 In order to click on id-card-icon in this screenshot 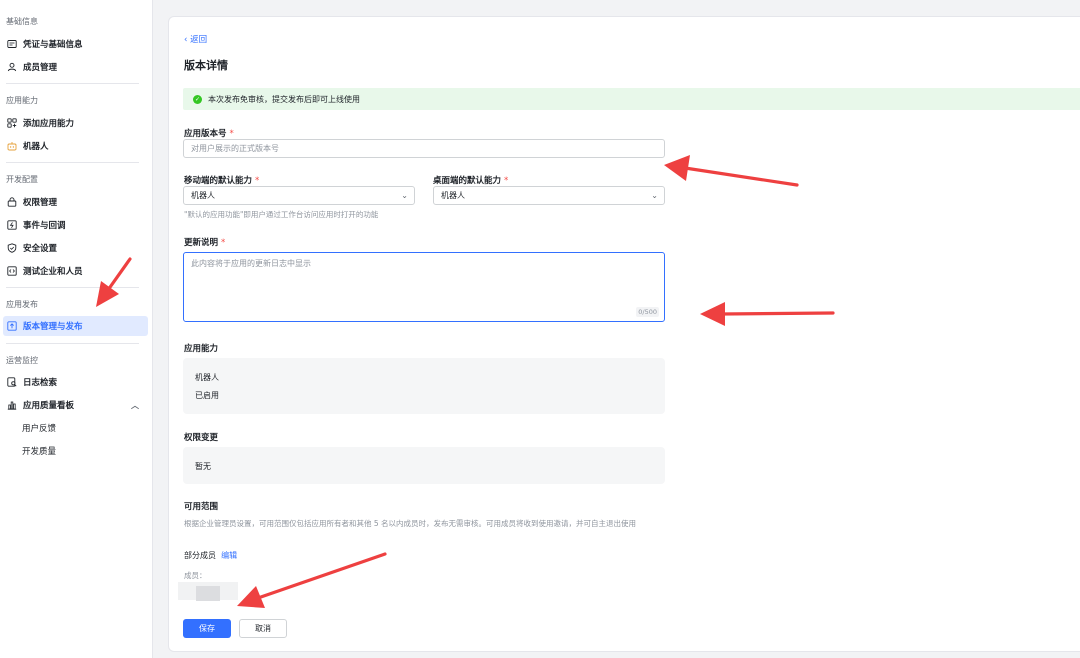, I will do `click(12, 44)`.